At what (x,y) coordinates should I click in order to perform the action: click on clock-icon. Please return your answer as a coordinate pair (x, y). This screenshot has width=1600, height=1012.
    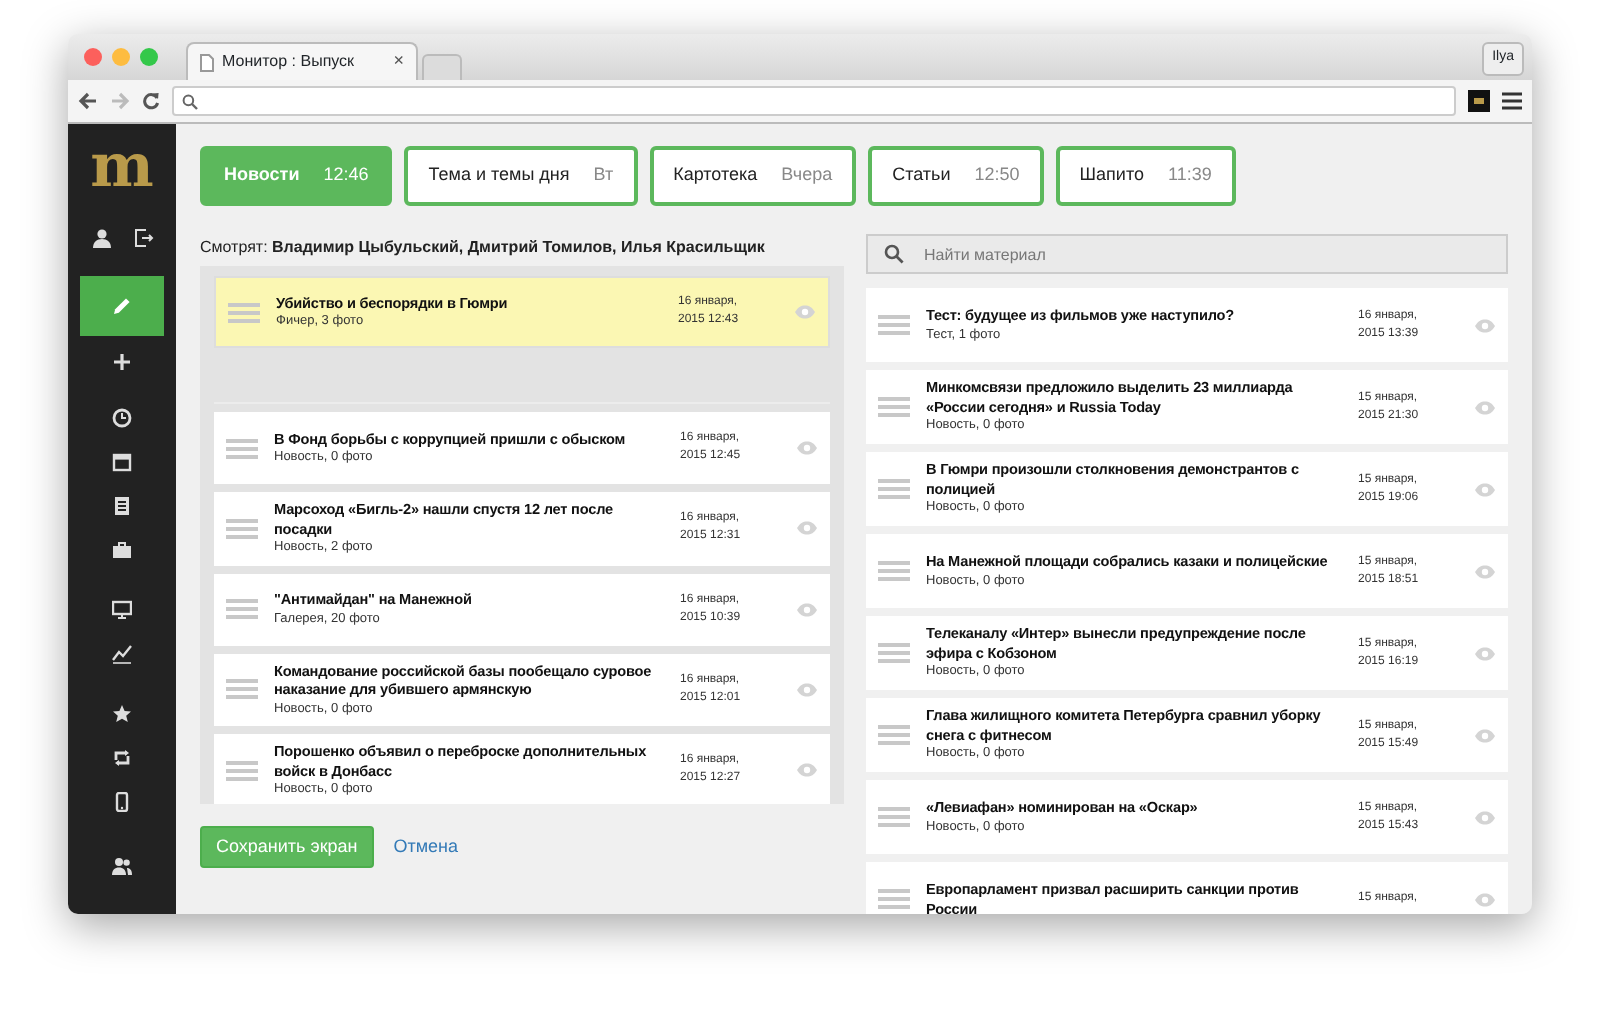
    Looking at the image, I should click on (122, 418).